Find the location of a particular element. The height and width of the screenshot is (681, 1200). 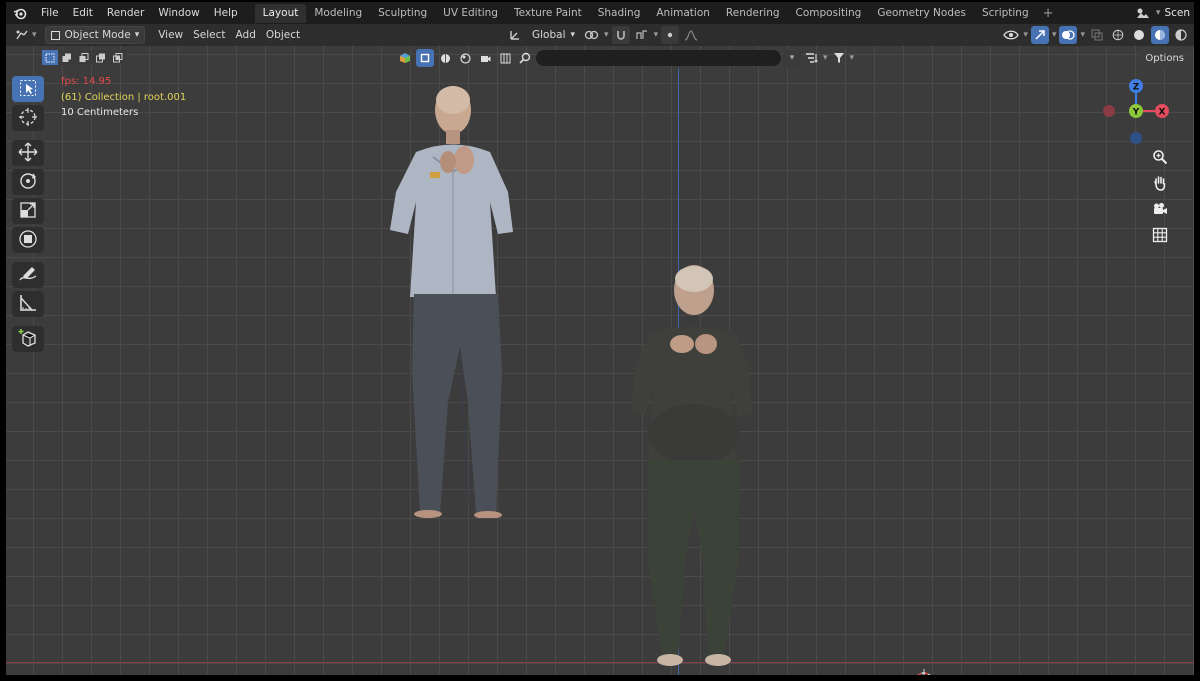

select-invert-icon is located at coordinates (101, 57).